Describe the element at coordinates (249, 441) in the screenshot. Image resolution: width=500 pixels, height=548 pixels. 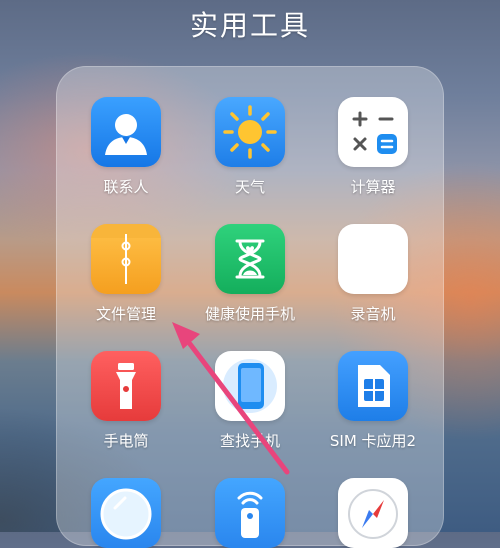
I see `app-label: 查找手机` at that location.